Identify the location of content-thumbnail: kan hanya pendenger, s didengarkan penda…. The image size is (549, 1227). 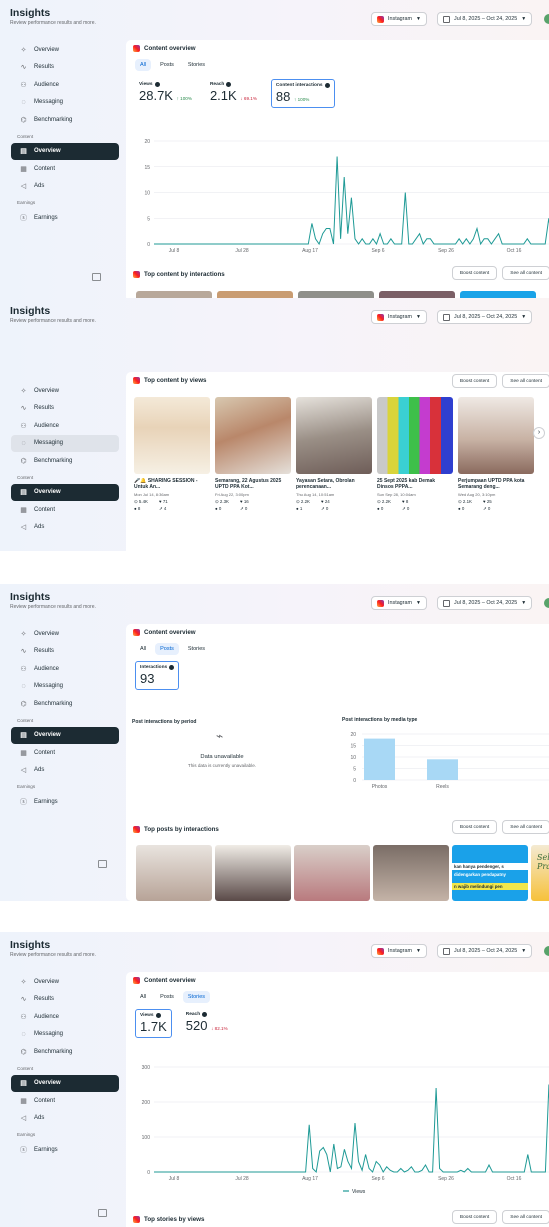
(490, 873).